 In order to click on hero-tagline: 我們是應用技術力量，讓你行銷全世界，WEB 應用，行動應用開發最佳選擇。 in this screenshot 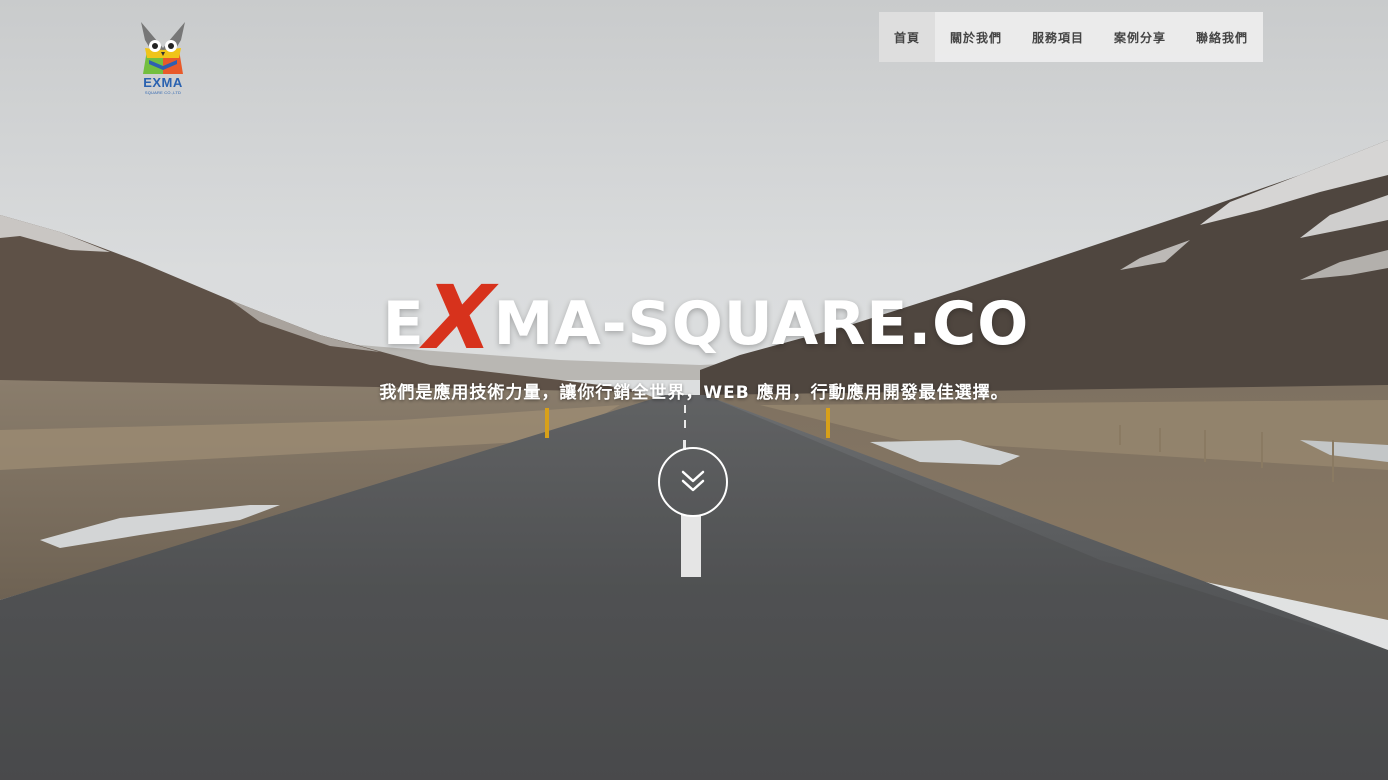, I will do `click(694, 393)`.